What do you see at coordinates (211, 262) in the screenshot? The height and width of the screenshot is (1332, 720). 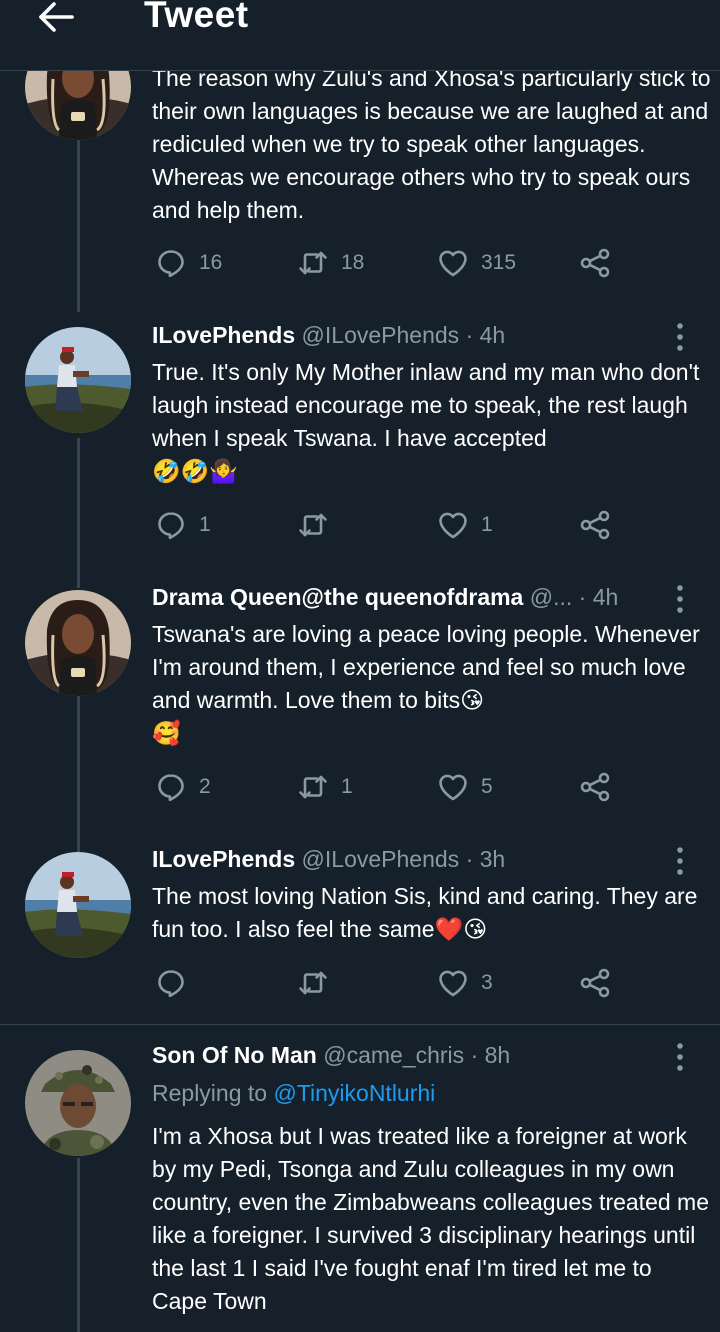 I see `reply-count: 16` at bounding box center [211, 262].